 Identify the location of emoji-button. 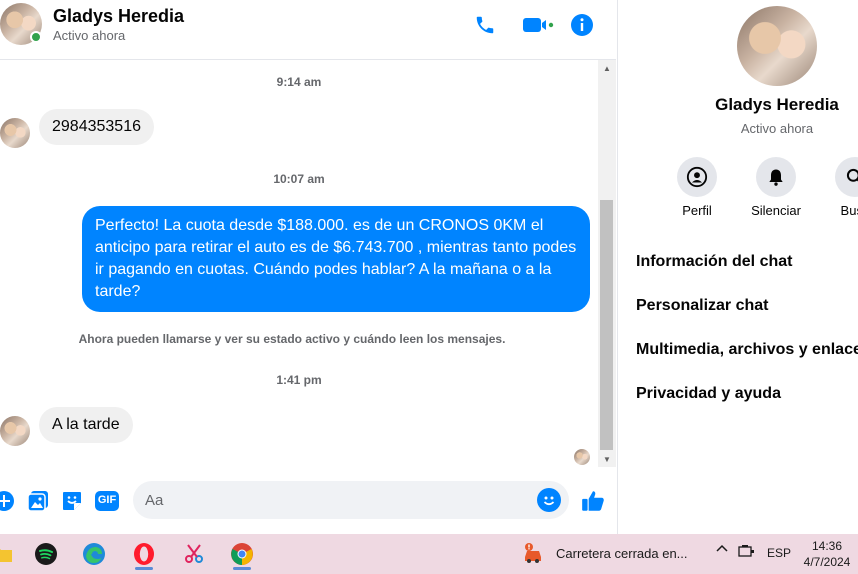
(549, 500).